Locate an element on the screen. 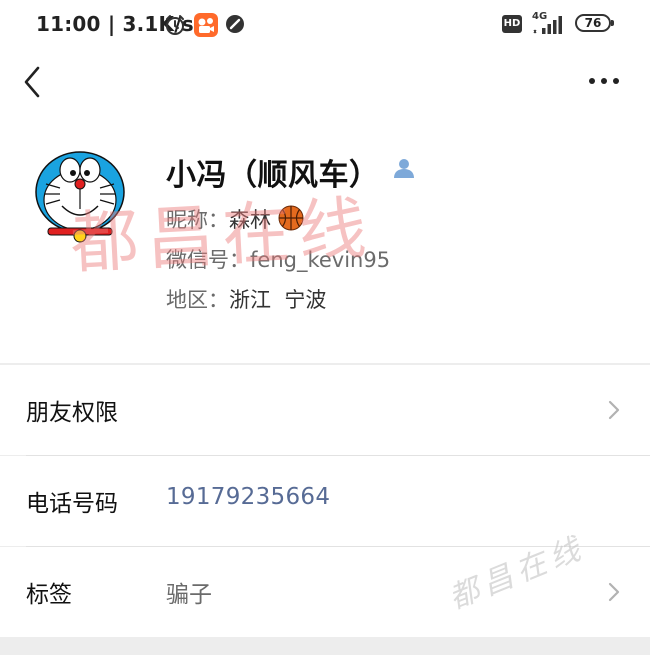 The height and width of the screenshot is (655, 650). wechat-id-line: 微信号：feng_kevin95 is located at coordinates (278, 259).